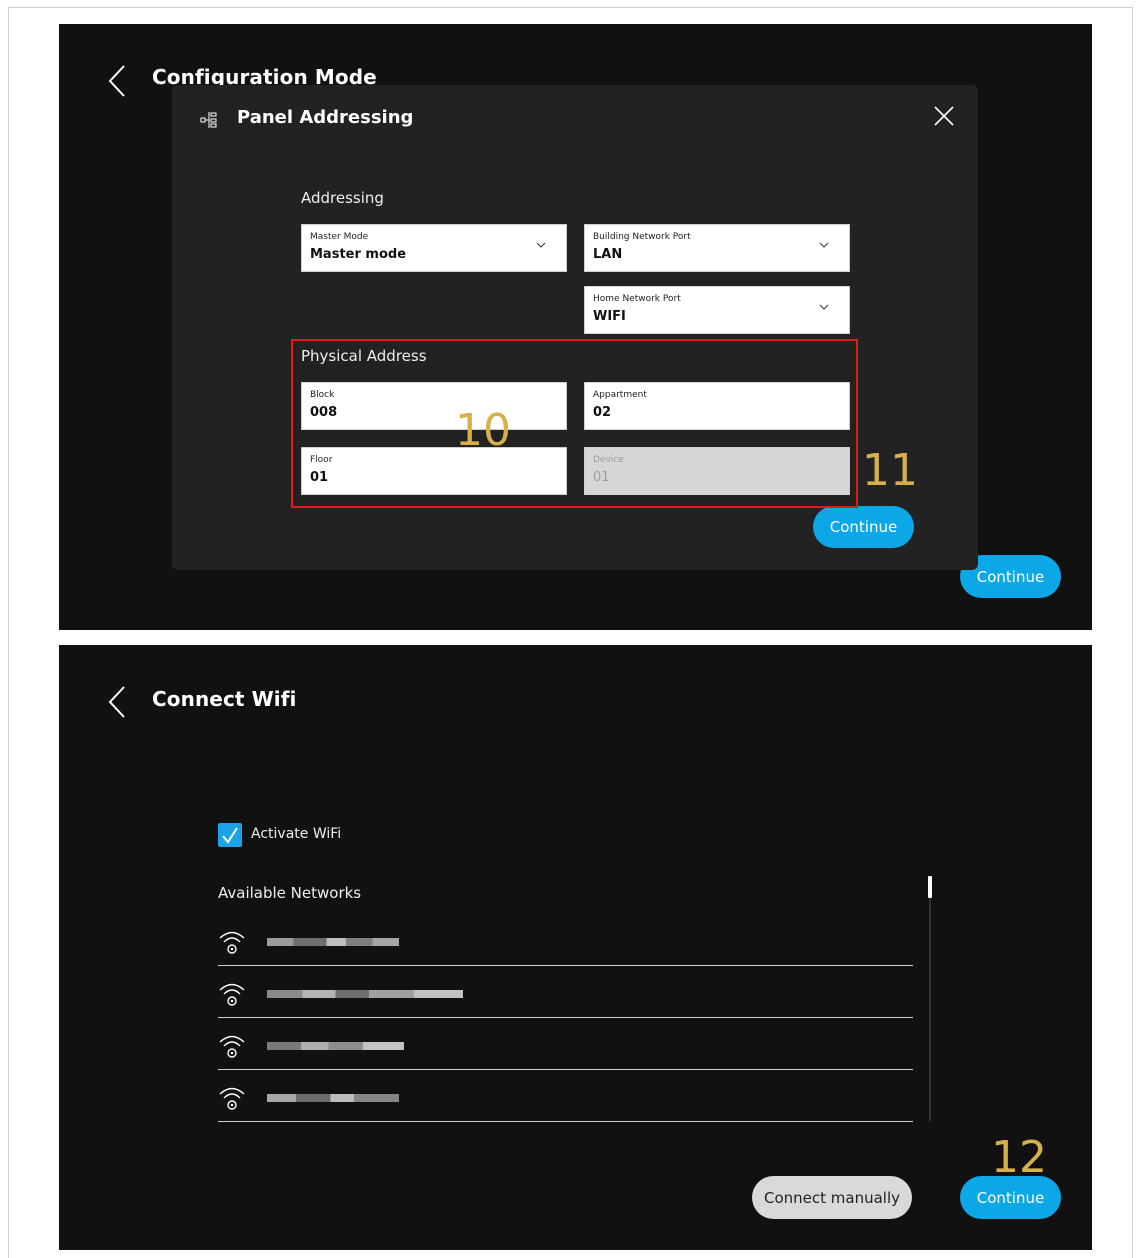 This screenshot has width=1141, height=1258. I want to click on callout-number: 11, so click(890, 470).